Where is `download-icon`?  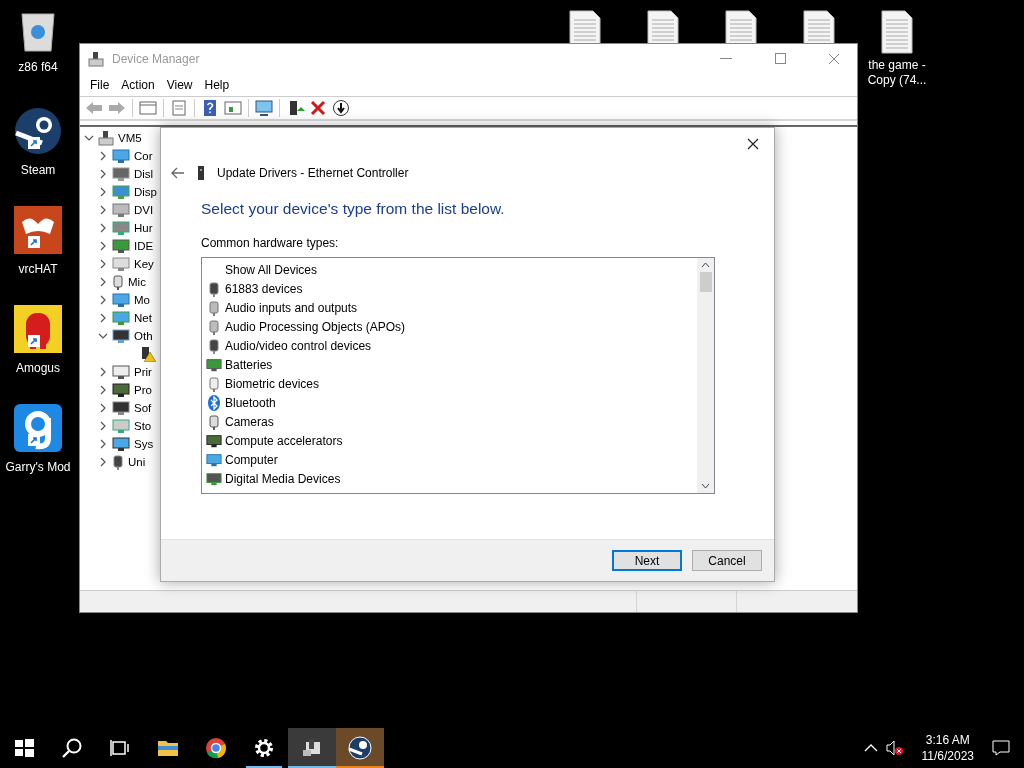 download-icon is located at coordinates (341, 108).